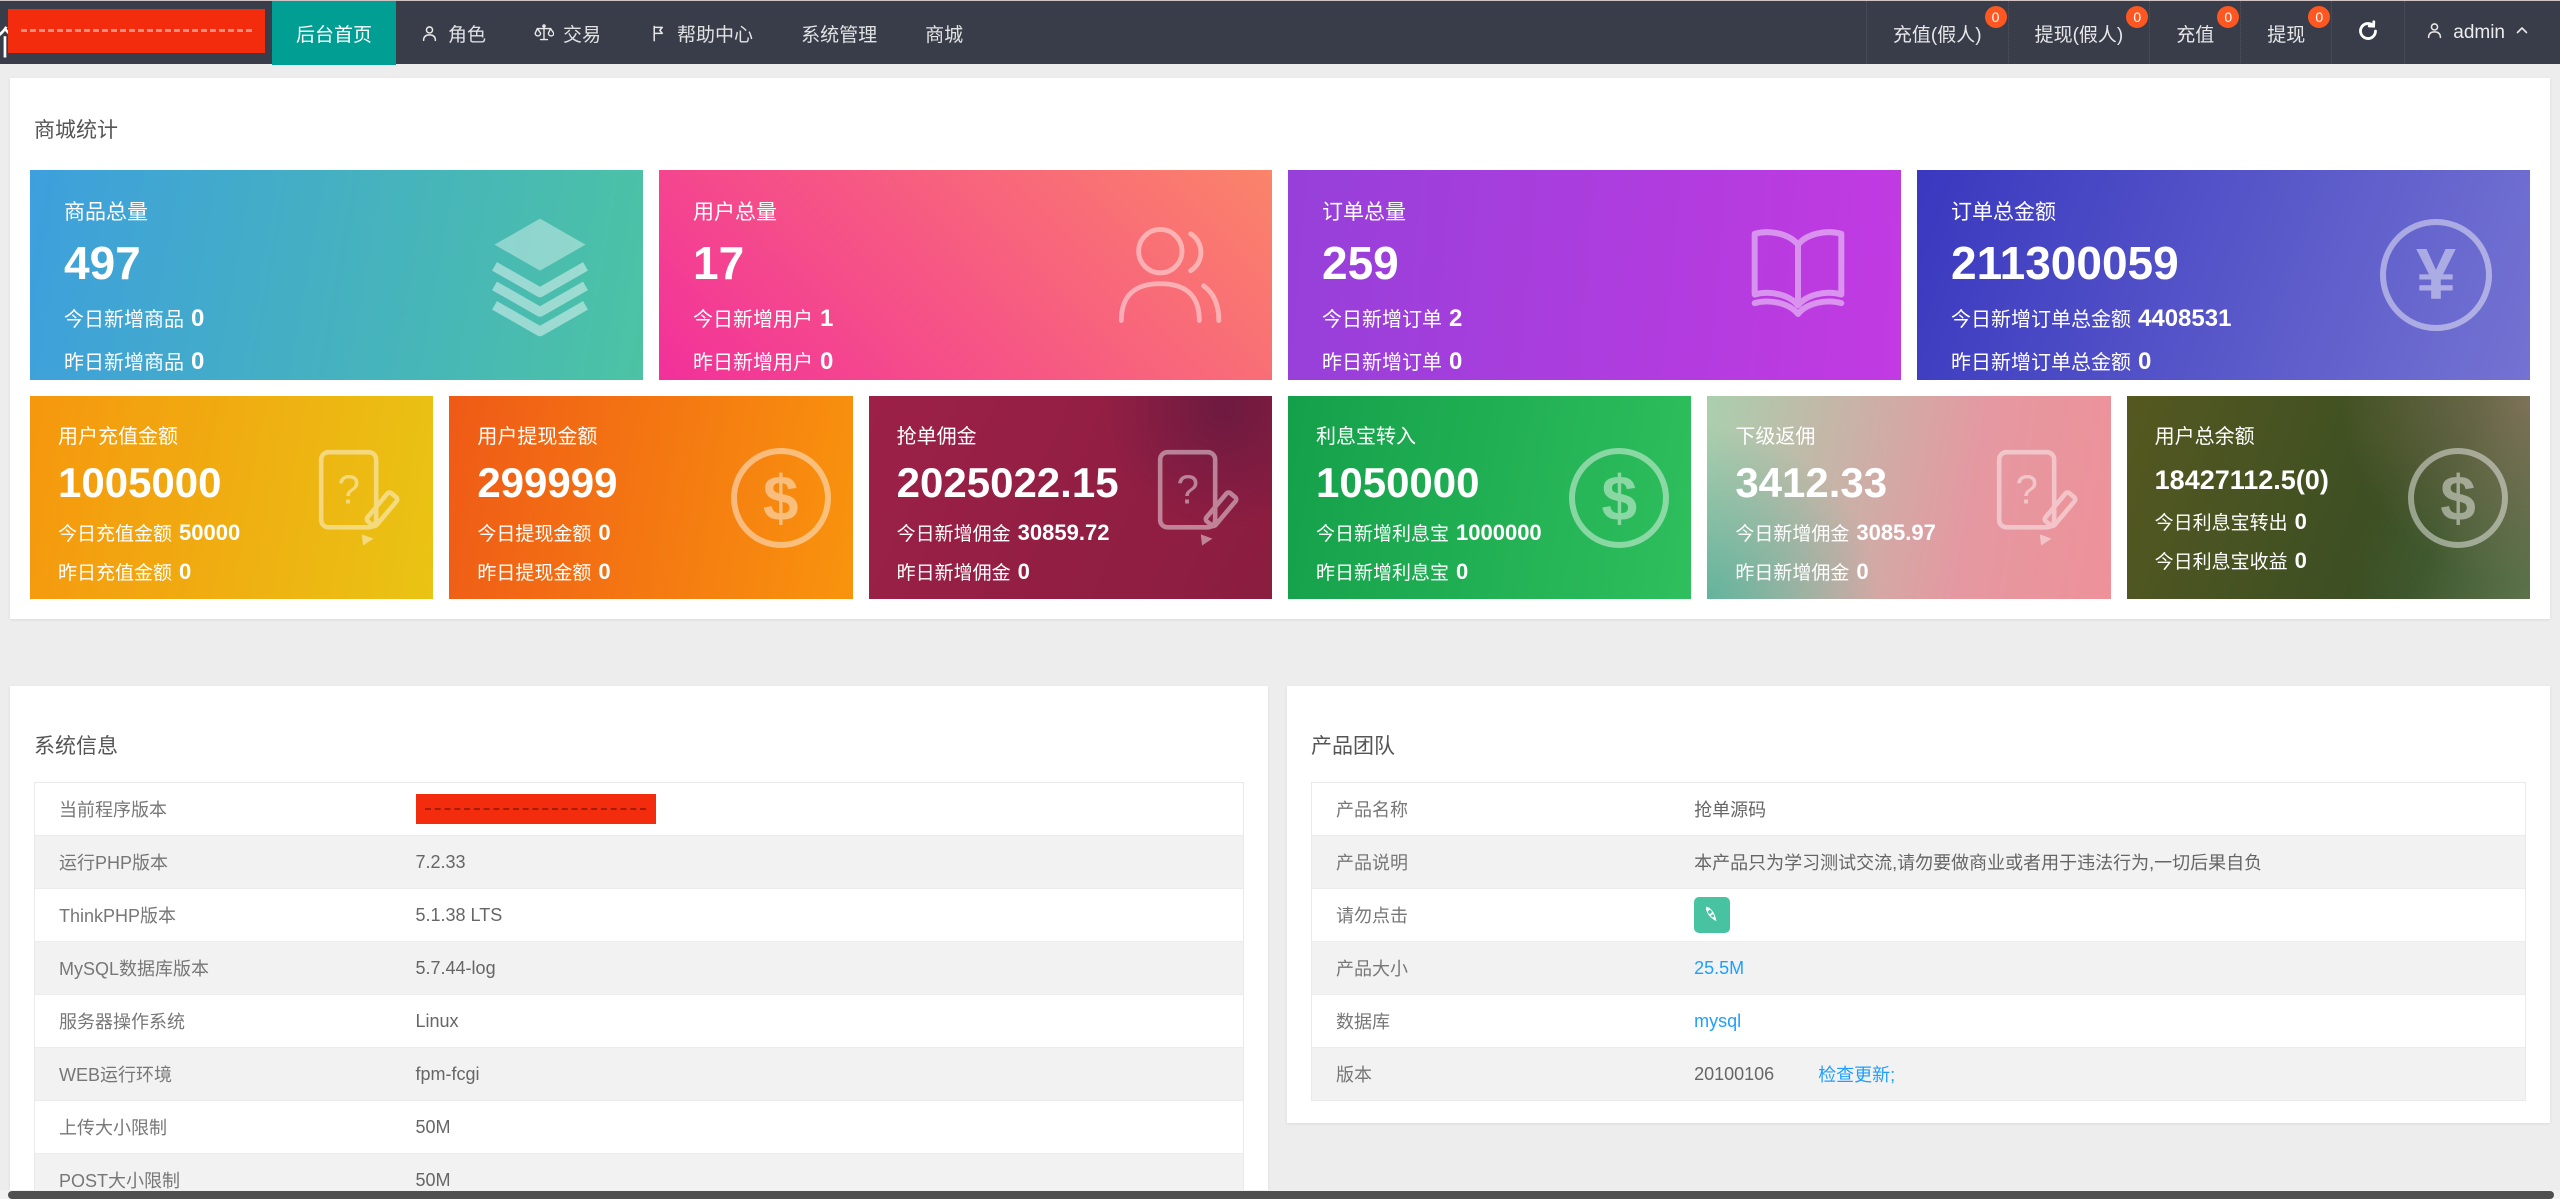 The width and height of the screenshot is (2560, 1199). Describe the element at coordinates (2477, 33) in the screenshot. I see `user-menu: admin` at that location.